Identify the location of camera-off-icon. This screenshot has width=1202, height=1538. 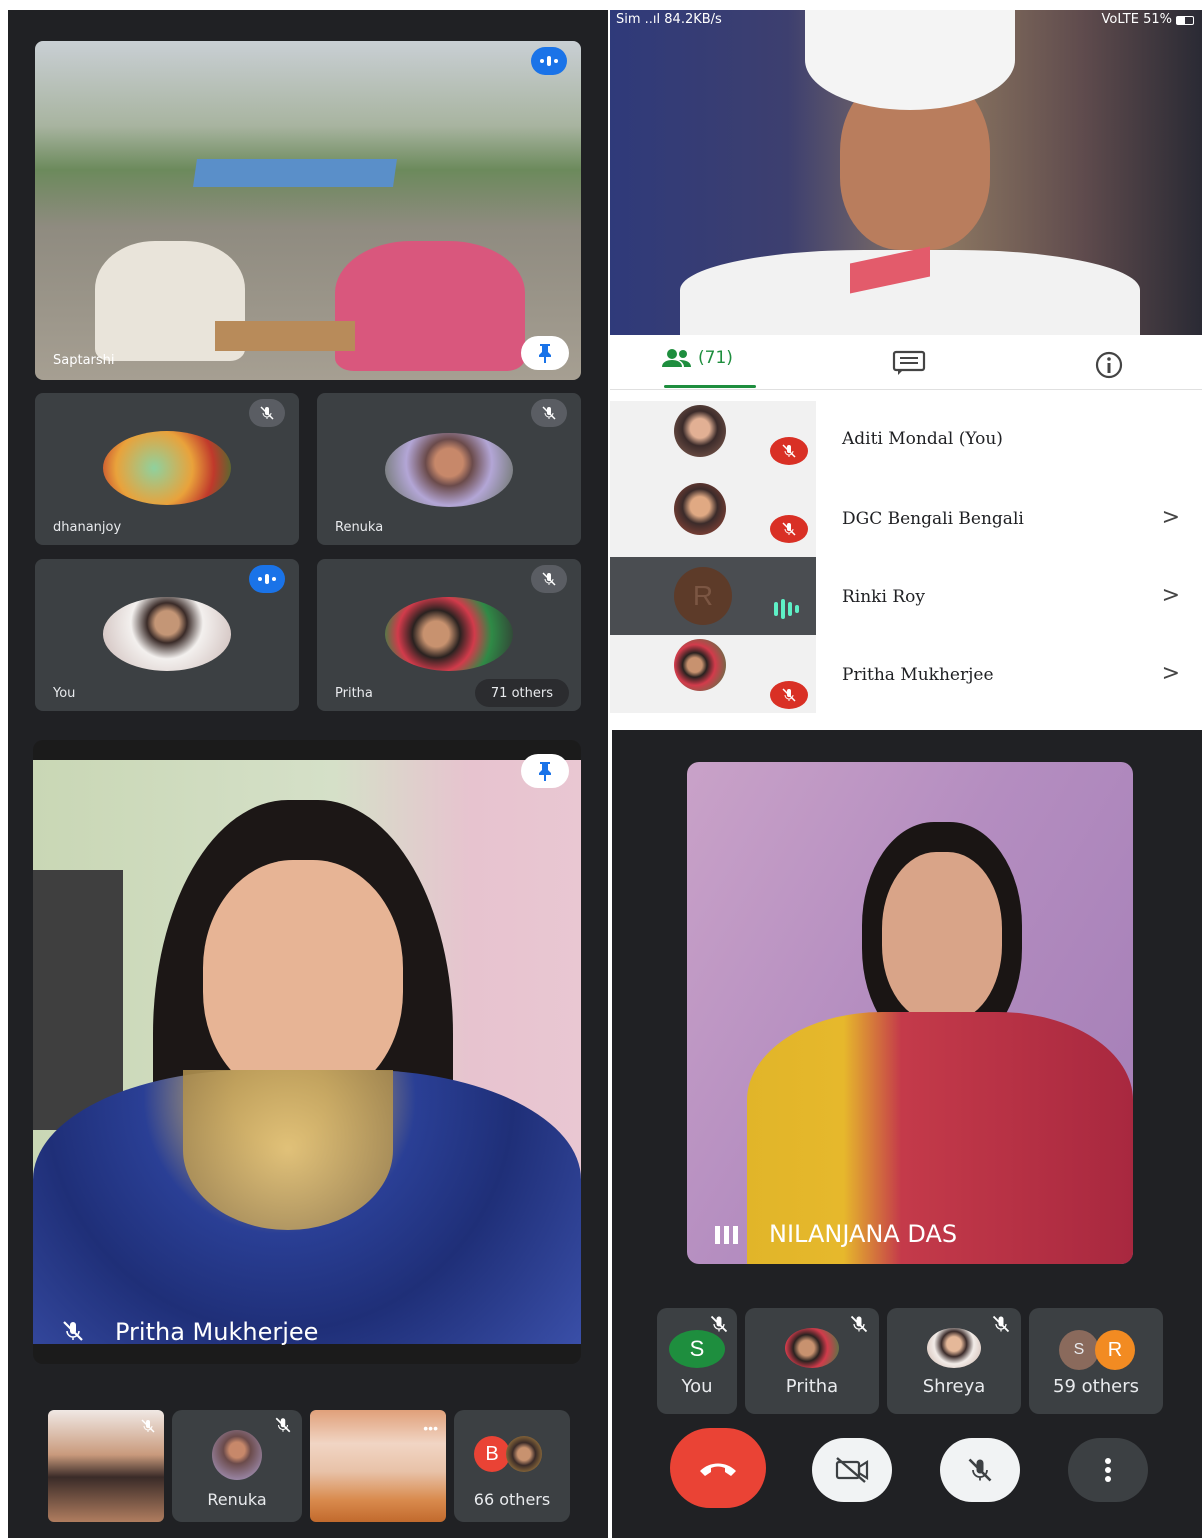
(852, 1470).